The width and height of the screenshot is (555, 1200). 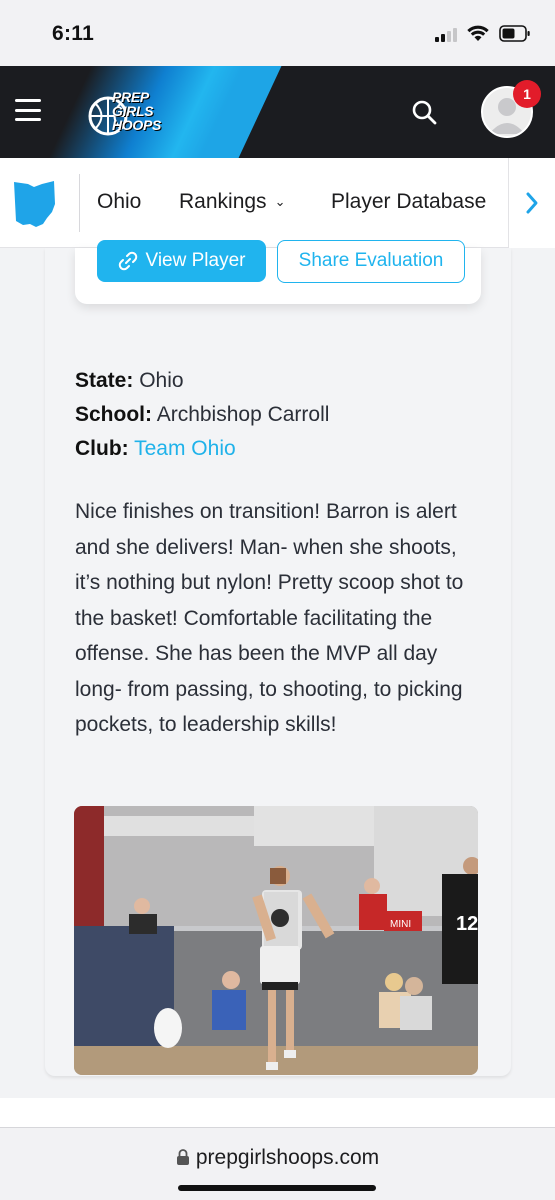 What do you see at coordinates (478, 33) in the screenshot?
I see `wifi-icon` at bounding box center [478, 33].